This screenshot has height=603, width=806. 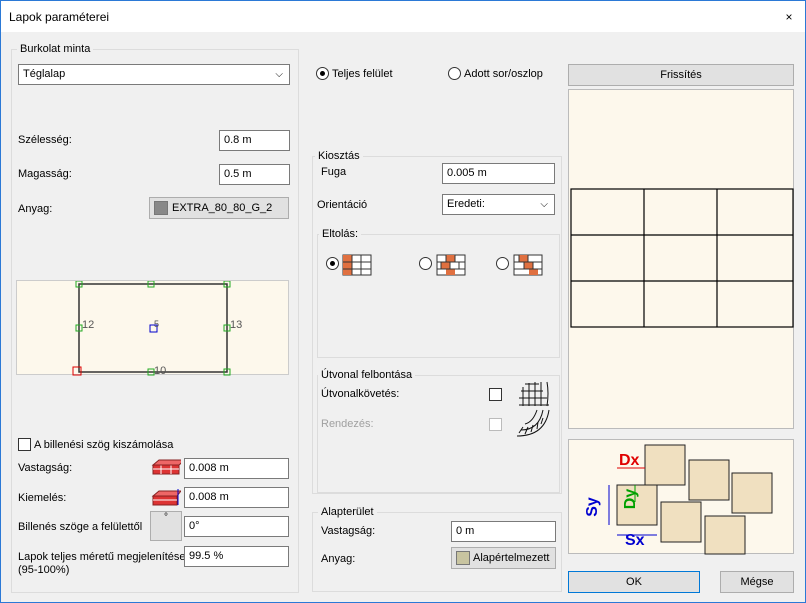 What do you see at coordinates (59, 17) in the screenshot?
I see `window-title: Lapok paraméterei` at bounding box center [59, 17].